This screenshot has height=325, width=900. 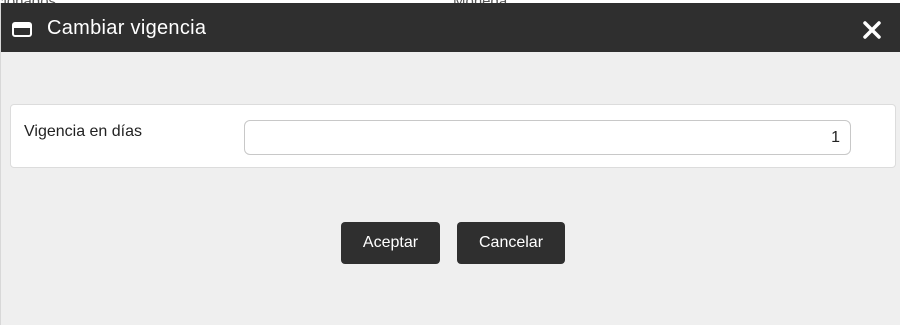 I want to click on dialog-title: Cambiar vigencia, so click(x=127, y=28).